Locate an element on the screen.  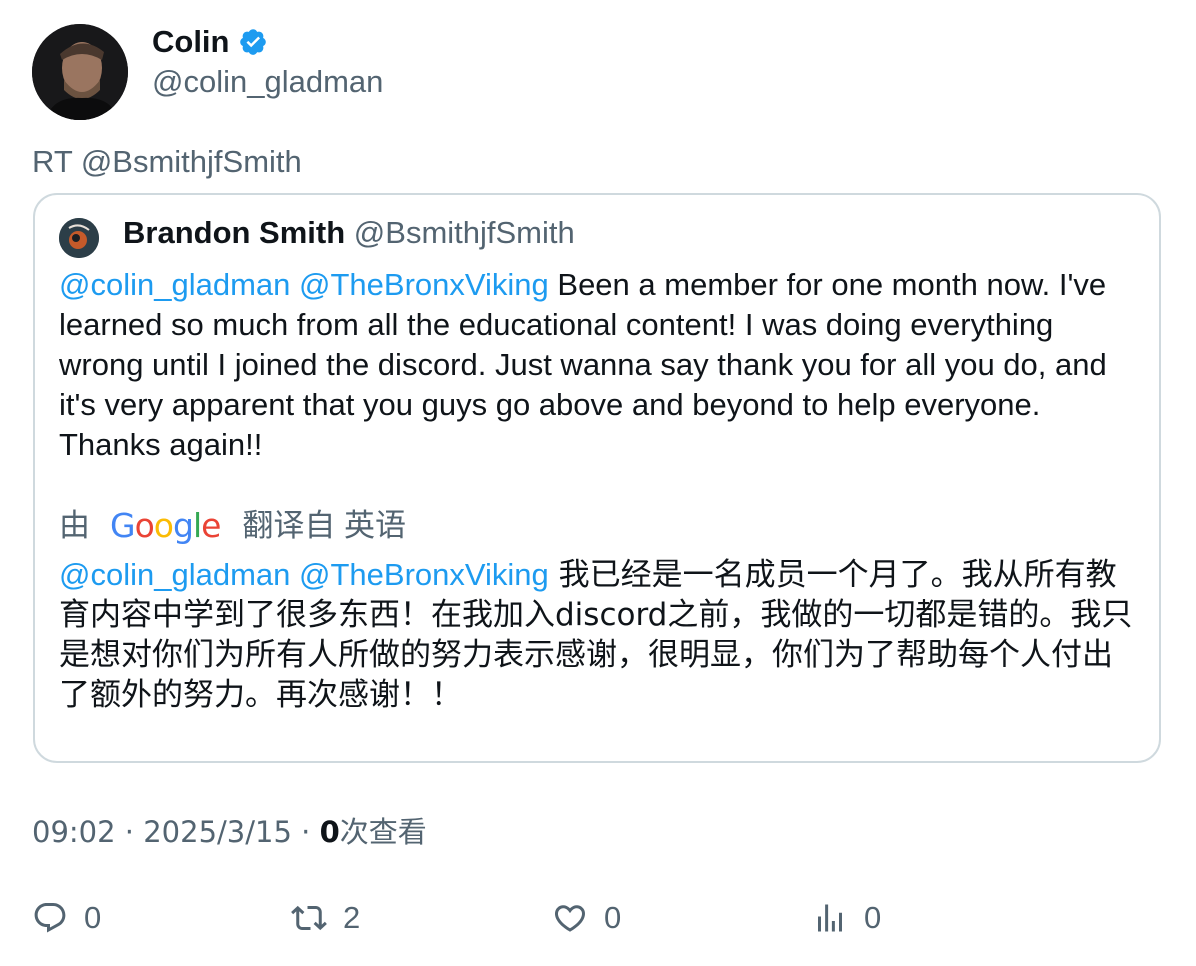
reply-button: 0 is located at coordinates (66, 918).